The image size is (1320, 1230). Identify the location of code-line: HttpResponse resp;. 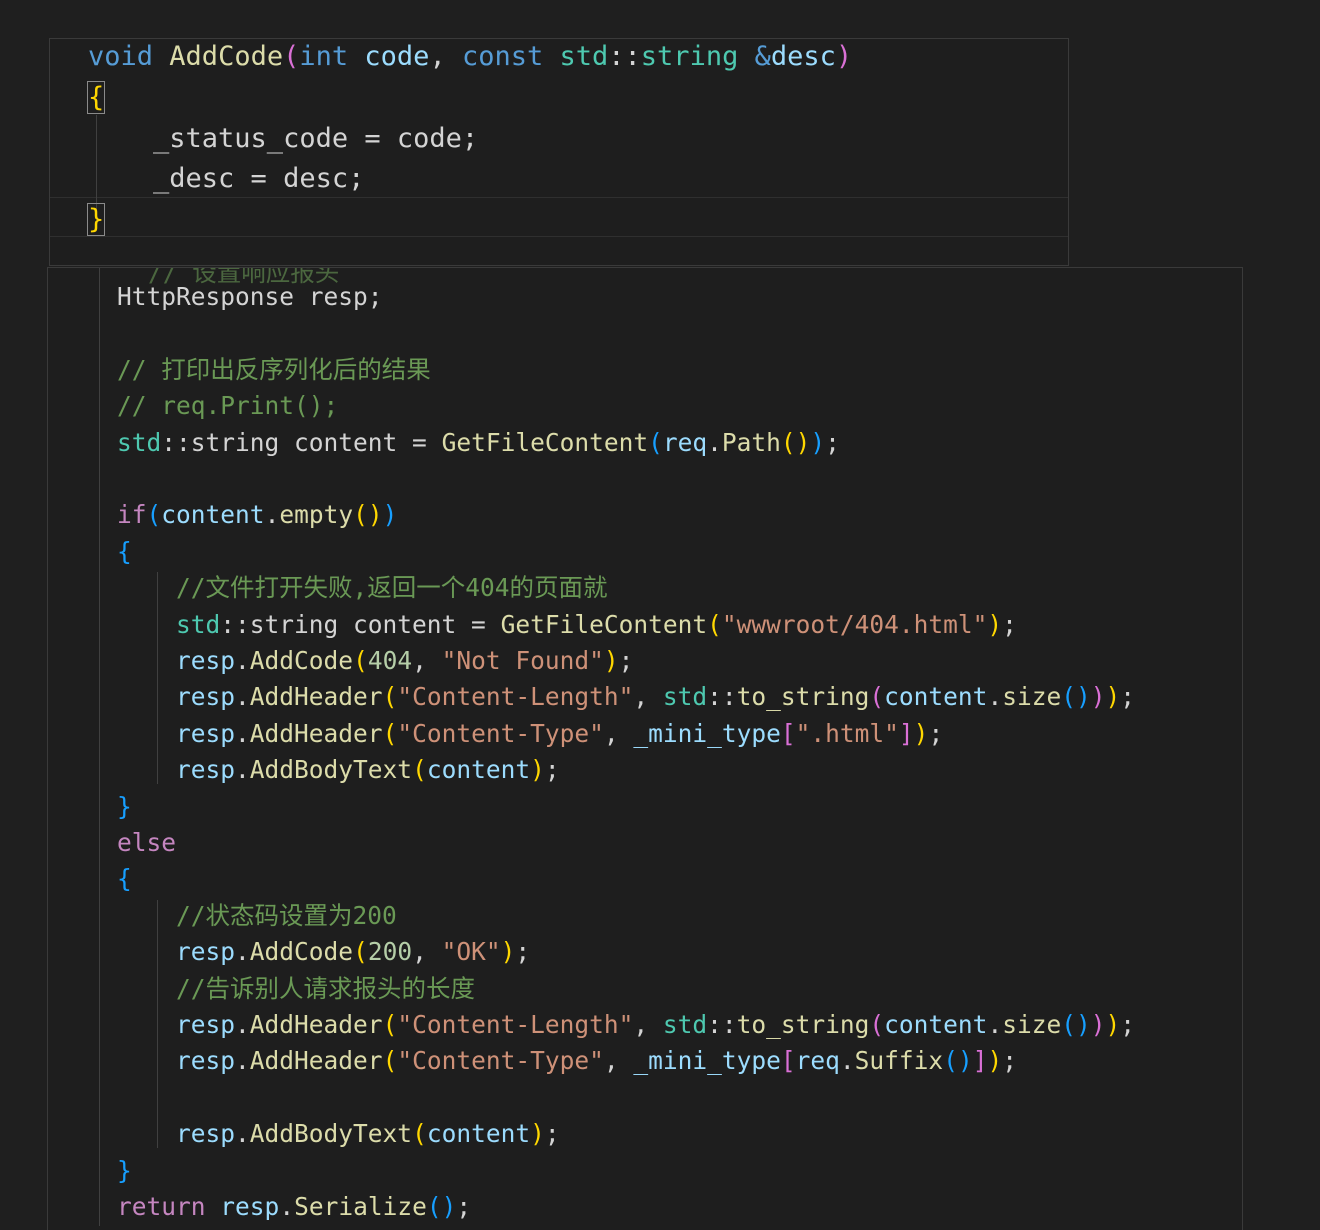
(220, 296).